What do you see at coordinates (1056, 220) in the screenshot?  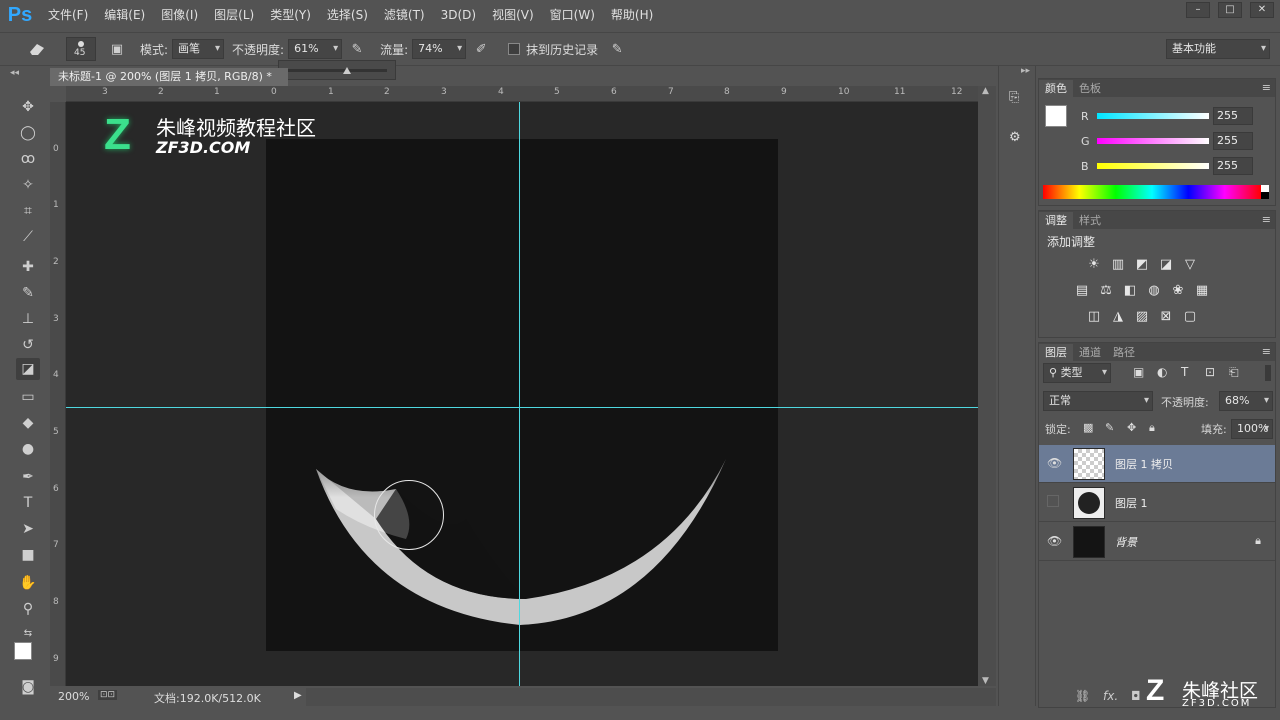 I see `tab-adjustments: 调整` at bounding box center [1056, 220].